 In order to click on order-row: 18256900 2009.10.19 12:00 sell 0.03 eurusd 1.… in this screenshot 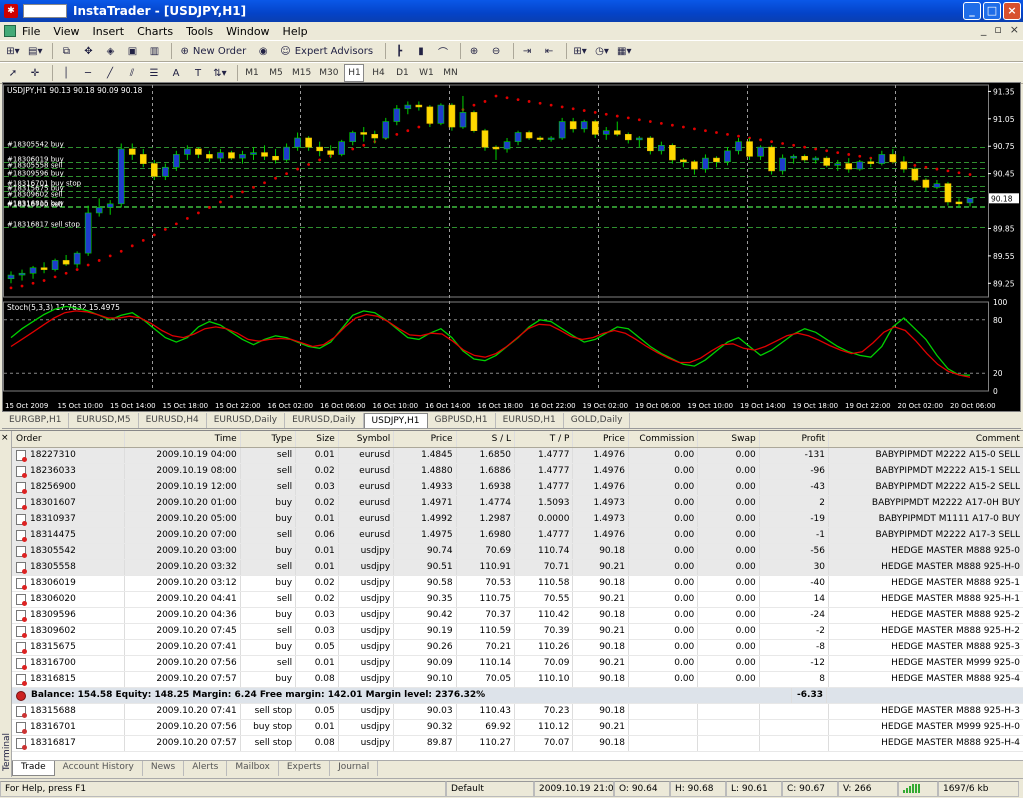, I will do `click(517, 488)`.